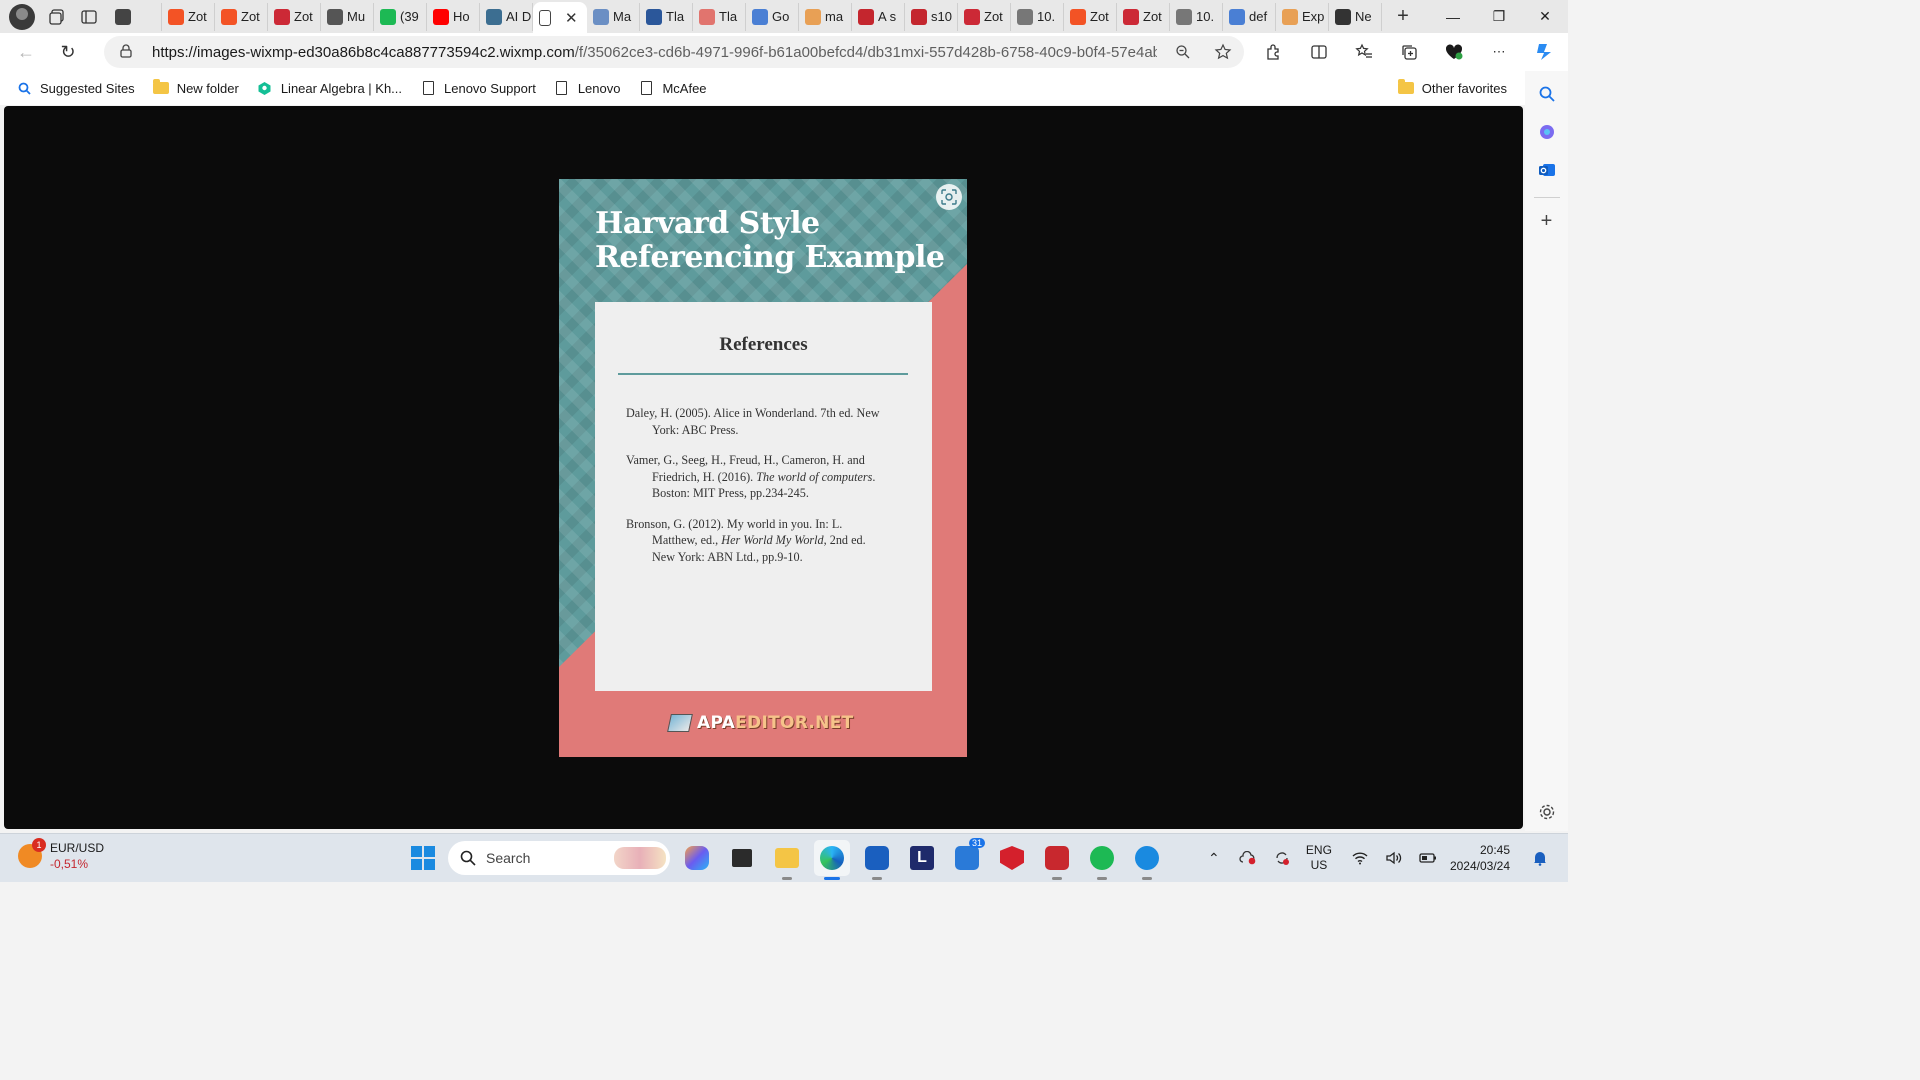 Image resolution: width=1920 pixels, height=1080 pixels. What do you see at coordinates (1249, 16) in the screenshot?
I see `browser-tab: def` at bounding box center [1249, 16].